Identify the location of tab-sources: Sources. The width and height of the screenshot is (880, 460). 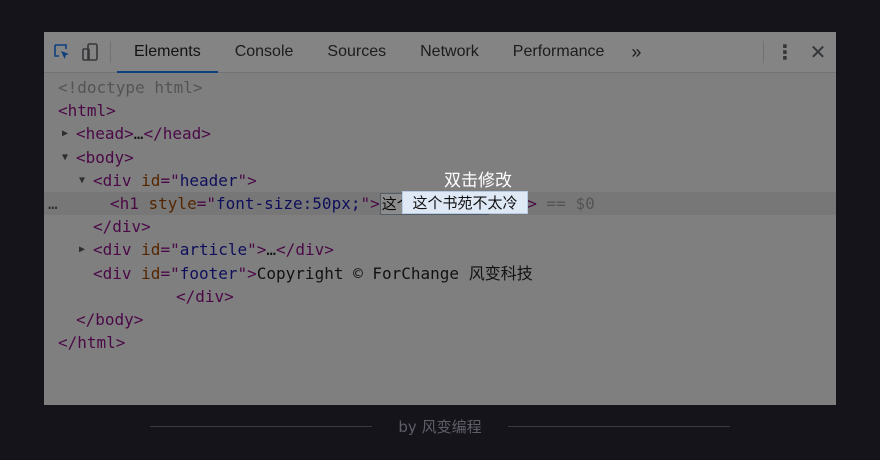
(356, 52).